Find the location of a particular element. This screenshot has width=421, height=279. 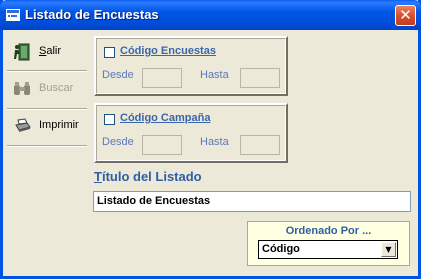

campaign-from-input is located at coordinates (162, 145).